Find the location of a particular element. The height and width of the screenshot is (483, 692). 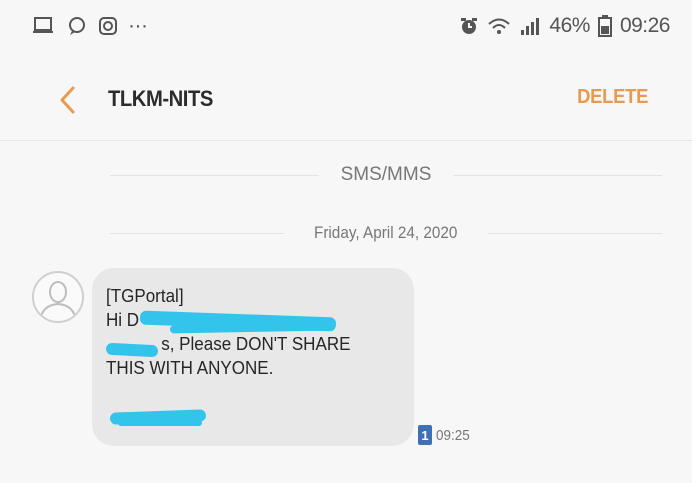

conversation-title: TLKM-NITS is located at coordinates (160, 98).